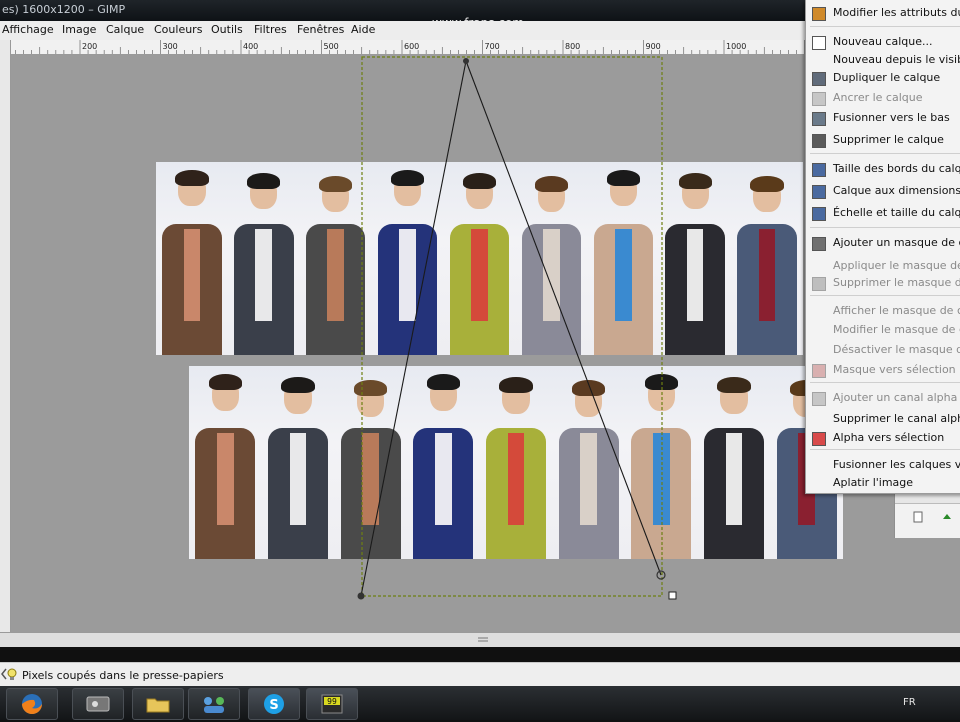 The width and height of the screenshot is (960, 722). I want to click on menu-item-label: Masque vers sélection, so click(894, 369).